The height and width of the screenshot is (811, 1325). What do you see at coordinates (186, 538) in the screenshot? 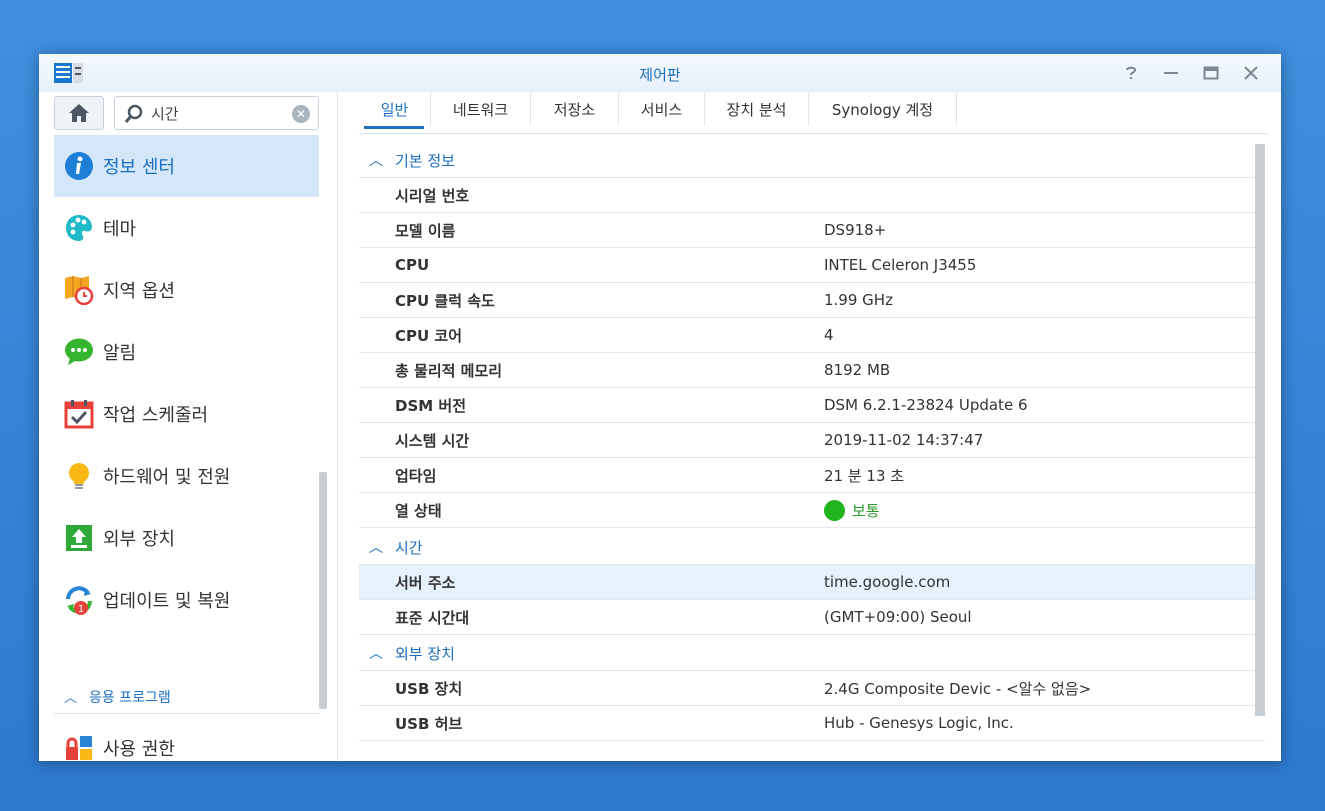
I see `sidebar-item-external-devices: 외부 장치` at bounding box center [186, 538].